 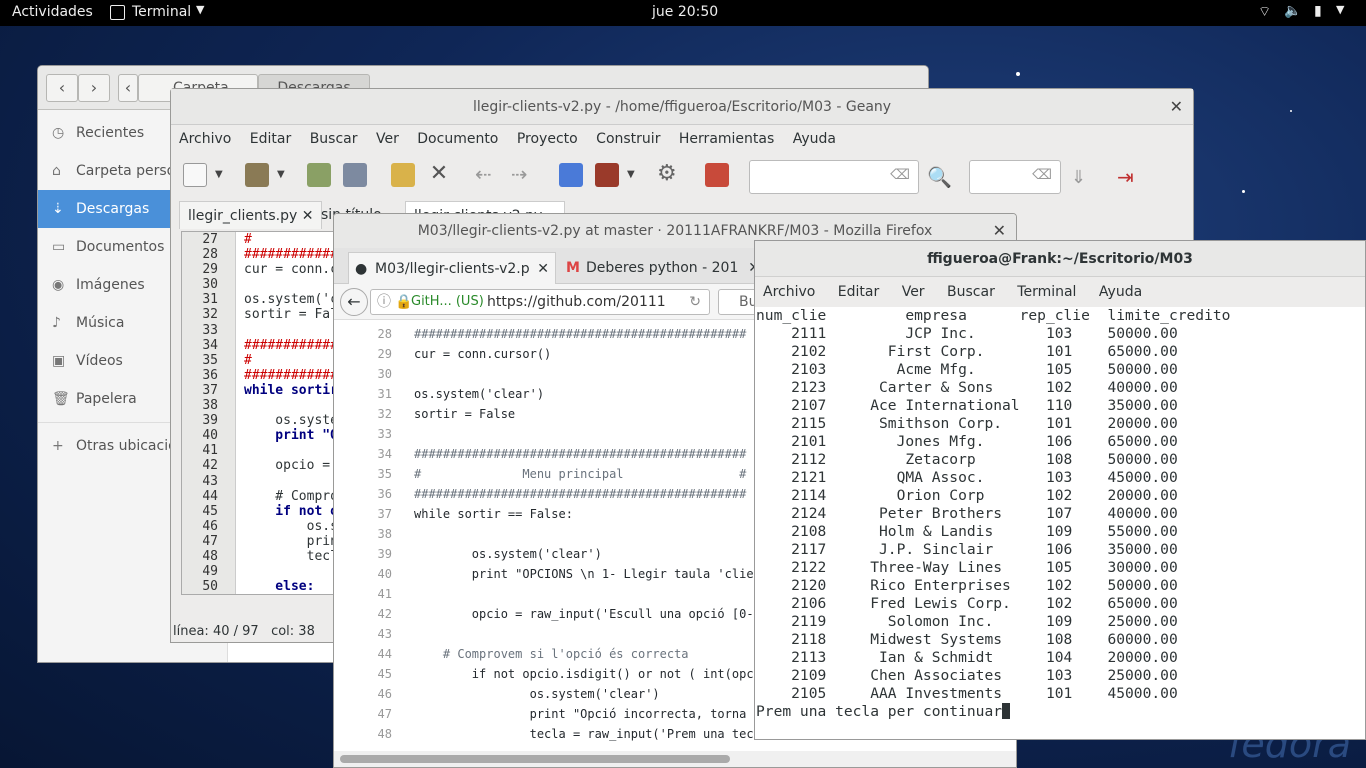 What do you see at coordinates (738, 302) in the screenshot?
I see `search-input: Bu` at bounding box center [738, 302].